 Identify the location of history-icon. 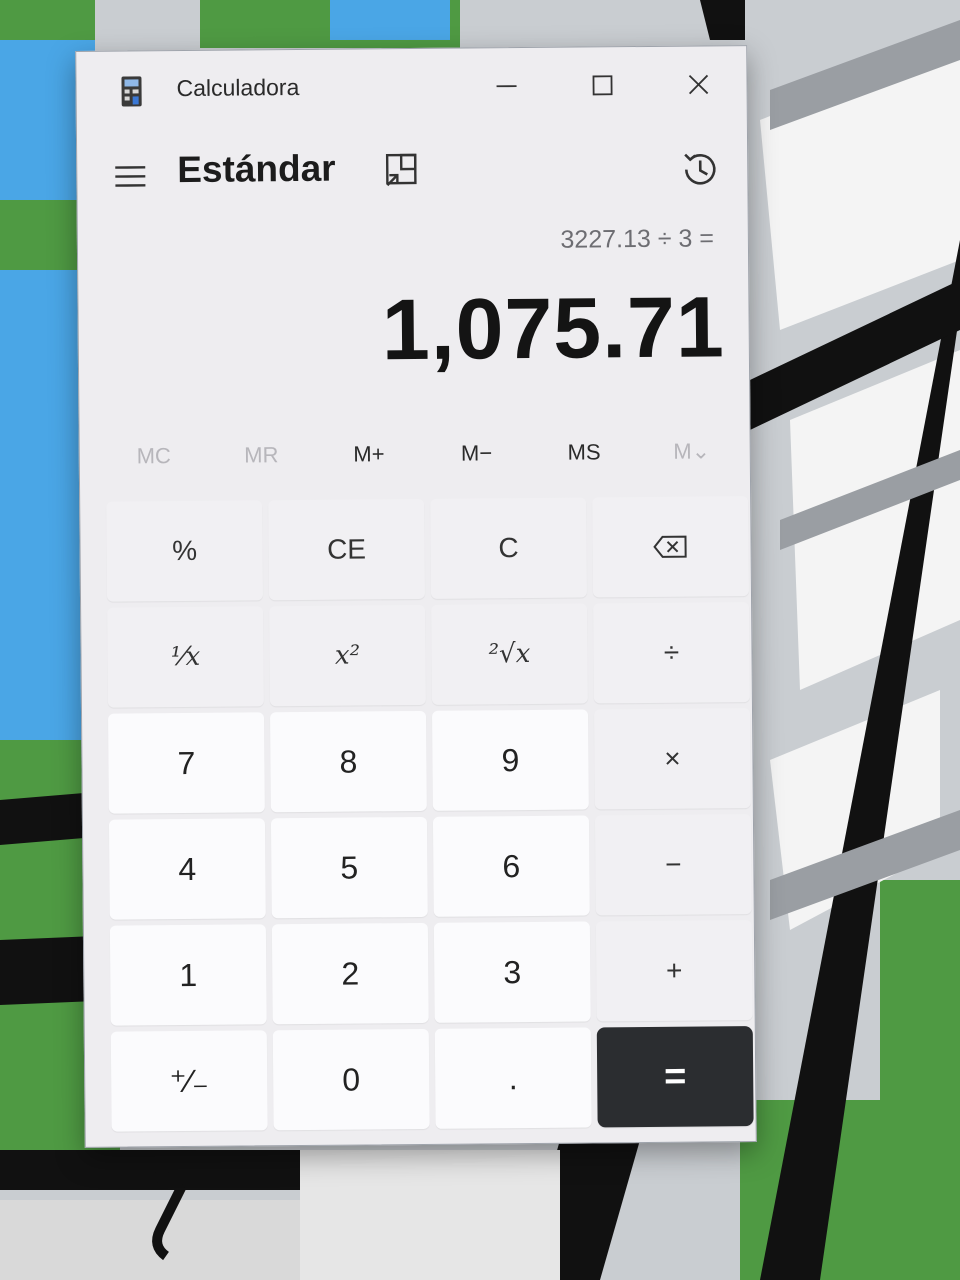
(700, 169).